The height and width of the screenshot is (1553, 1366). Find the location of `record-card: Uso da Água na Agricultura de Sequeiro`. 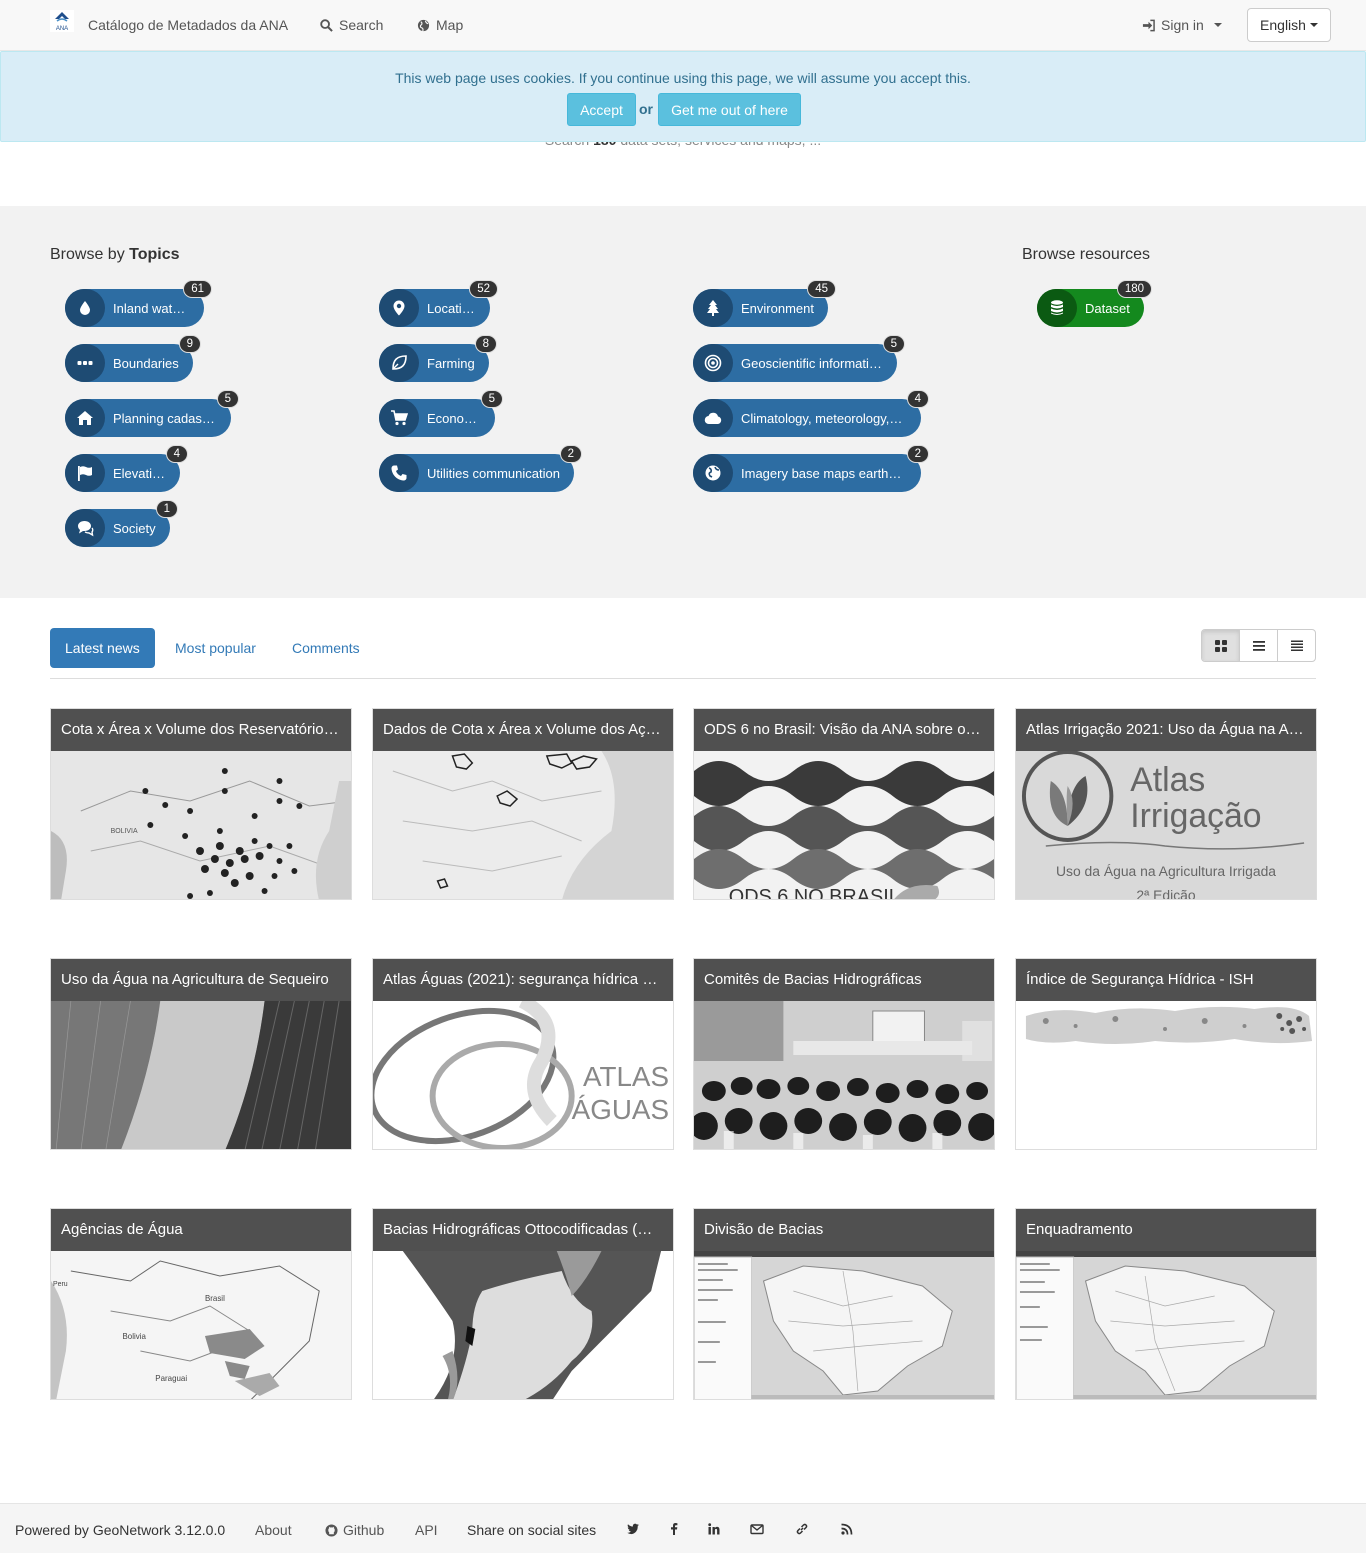

record-card: Uso da Água na Agricultura de Sequeiro is located at coordinates (201, 1054).